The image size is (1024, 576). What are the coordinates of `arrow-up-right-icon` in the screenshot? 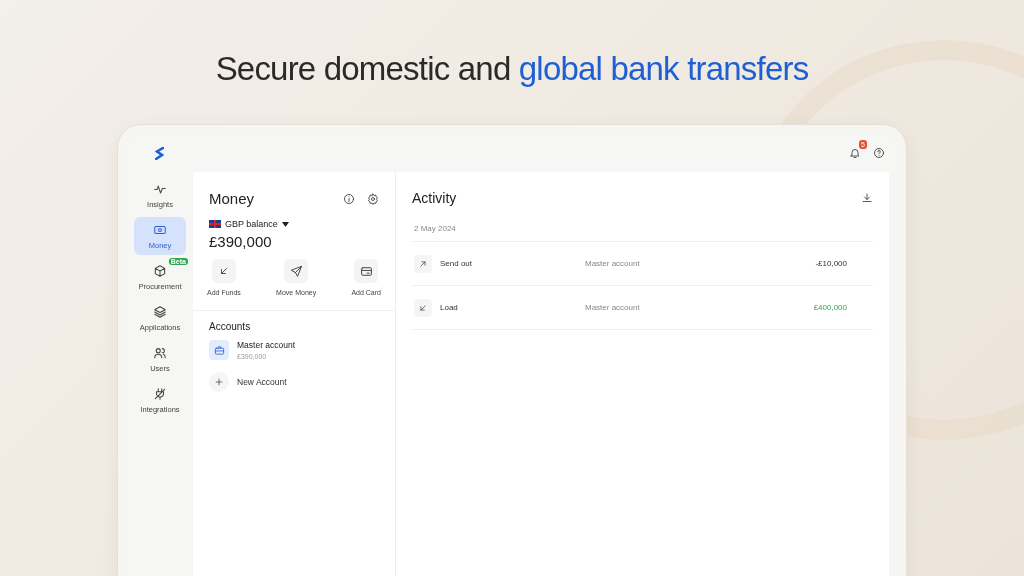 It's located at (423, 263).